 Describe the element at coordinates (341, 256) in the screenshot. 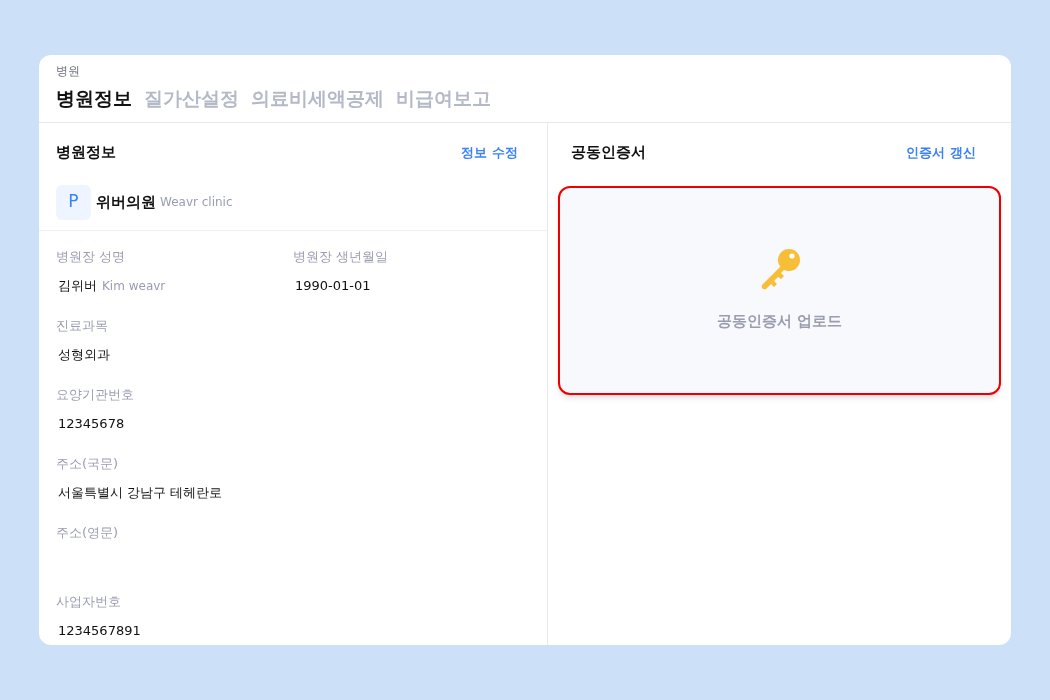

I see `field-label: 병원장 생년월일` at that location.